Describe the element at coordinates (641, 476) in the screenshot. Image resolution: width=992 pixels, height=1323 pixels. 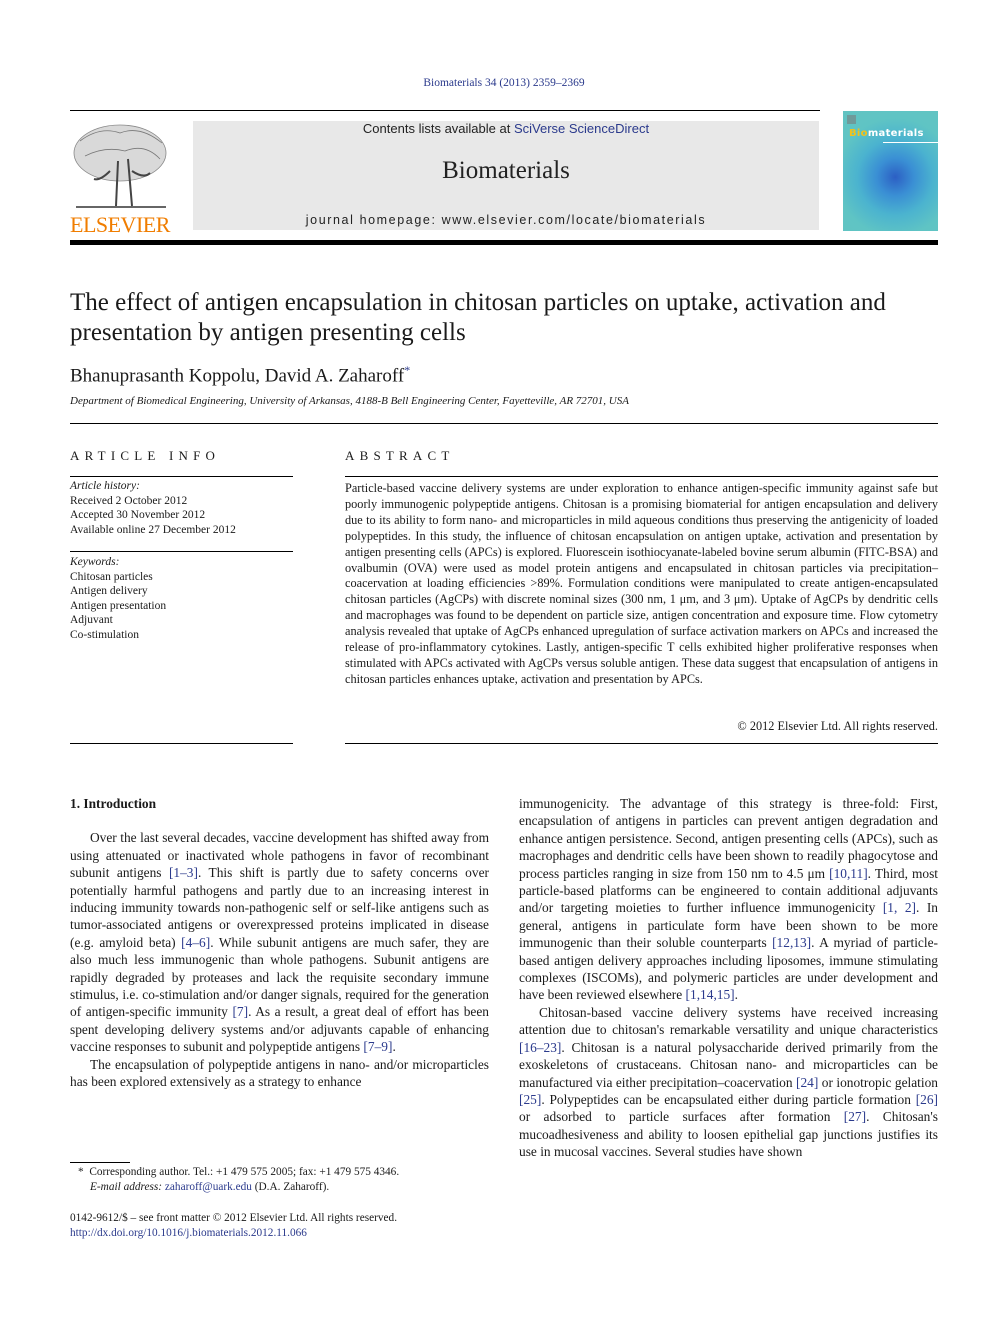
I see `abstract-rule` at that location.